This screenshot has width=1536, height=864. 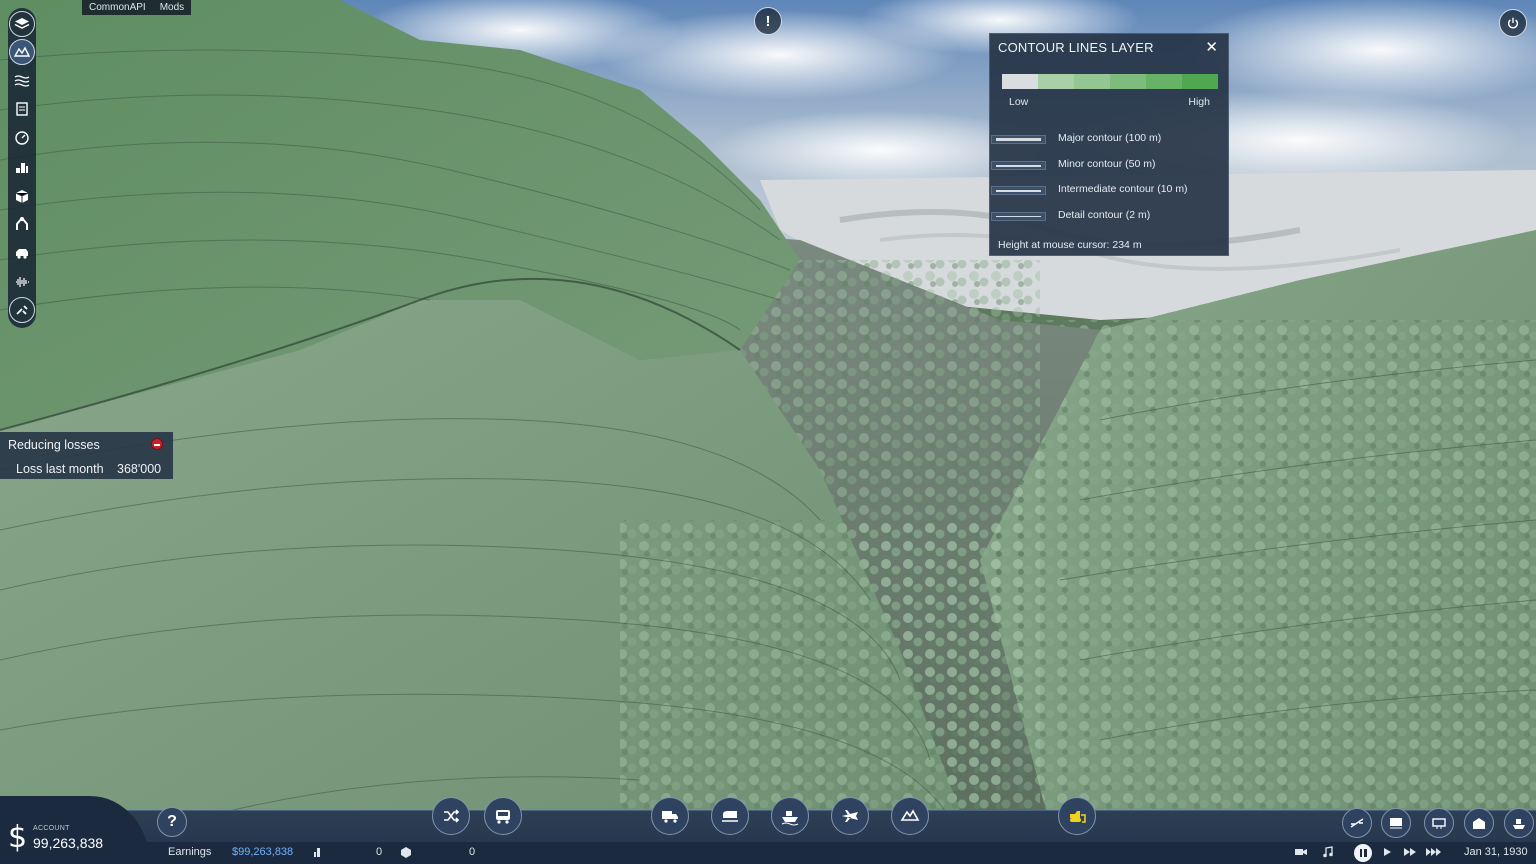 I want to click on detail-contour-swatch, so click(x=1018, y=216).